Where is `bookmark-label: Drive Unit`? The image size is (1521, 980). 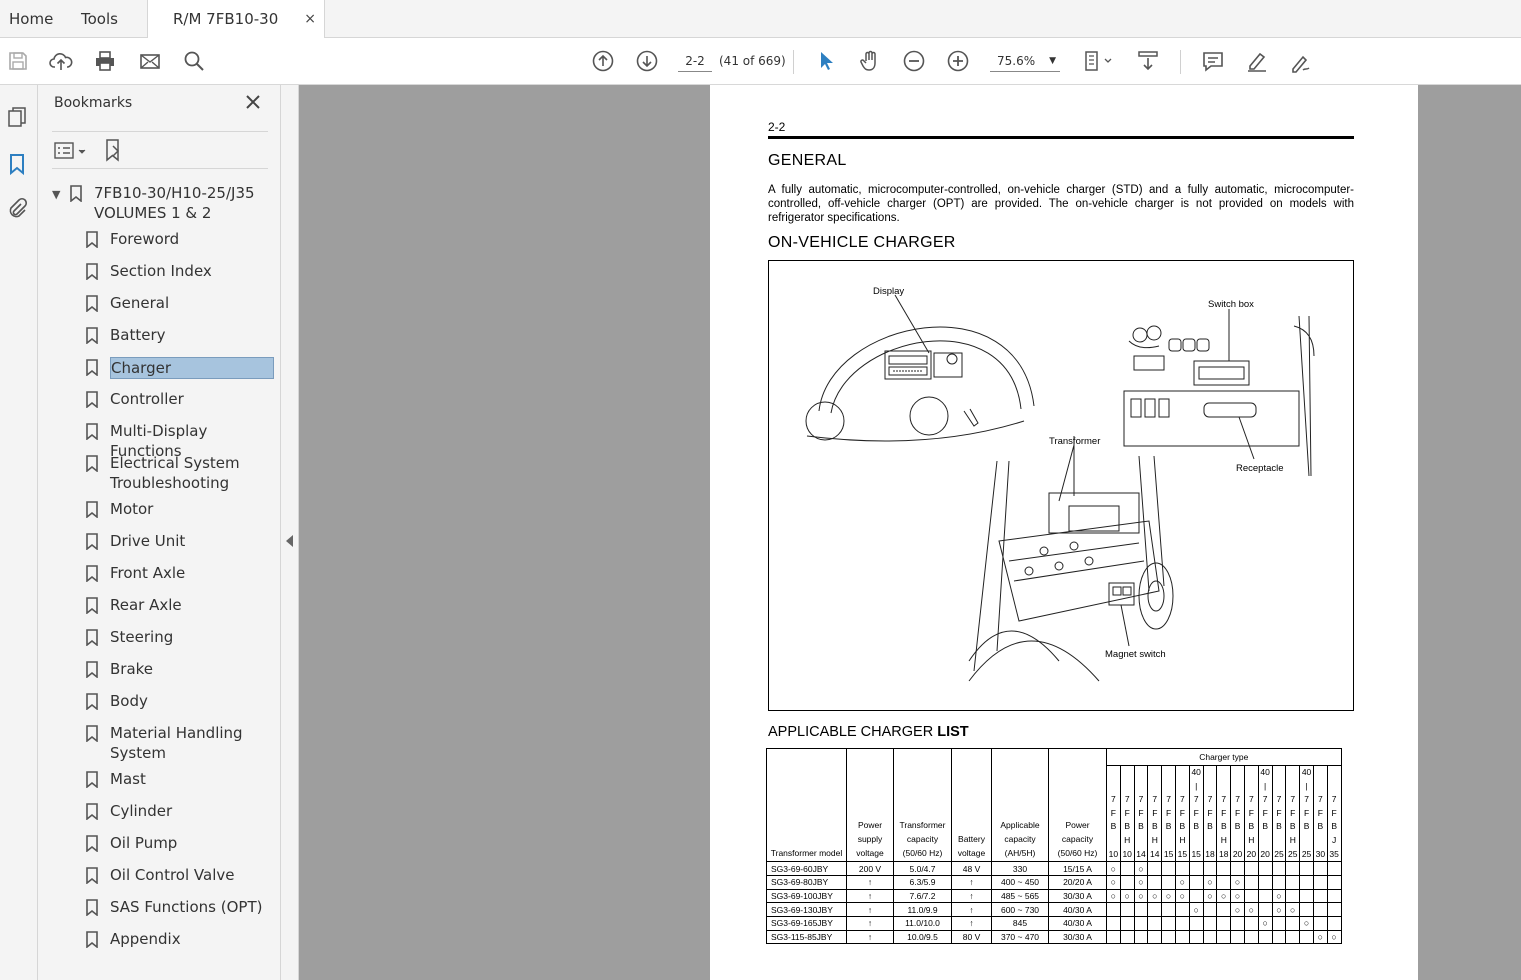 bookmark-label: Drive Unit is located at coordinates (148, 541).